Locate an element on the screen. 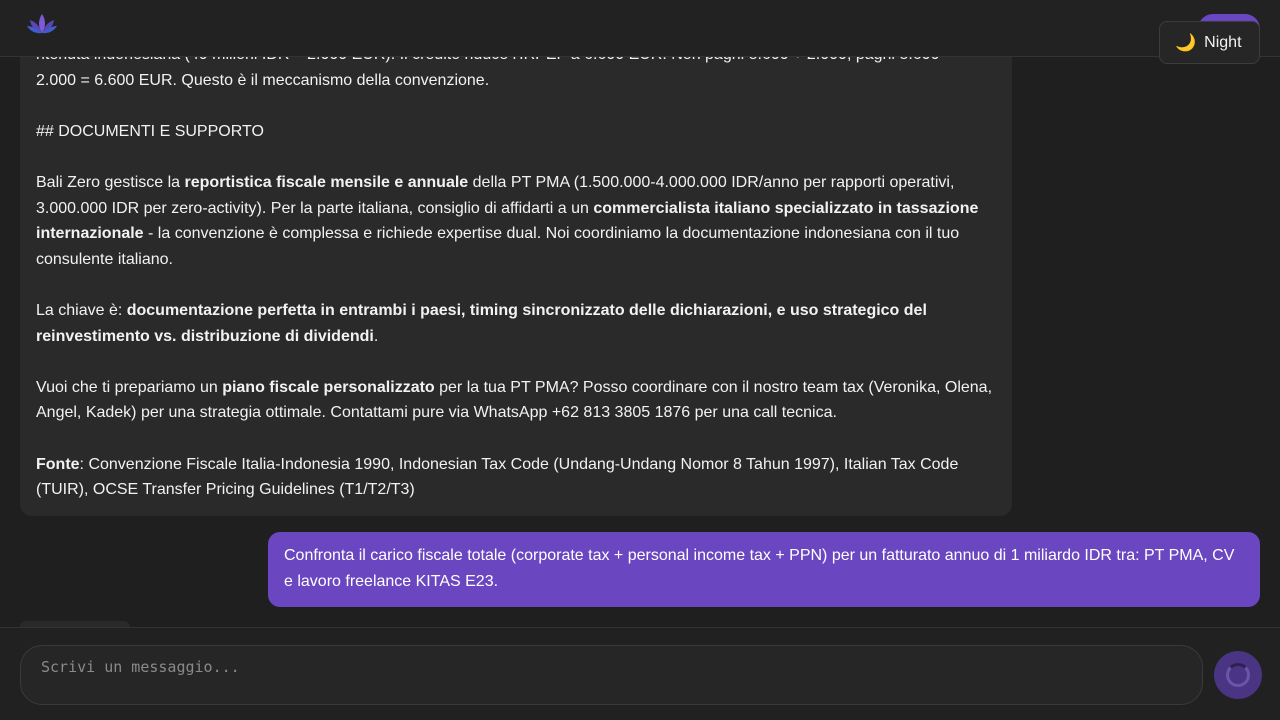 This screenshot has width=1280, height=720. loading-spinner-icon is located at coordinates (1238, 675).